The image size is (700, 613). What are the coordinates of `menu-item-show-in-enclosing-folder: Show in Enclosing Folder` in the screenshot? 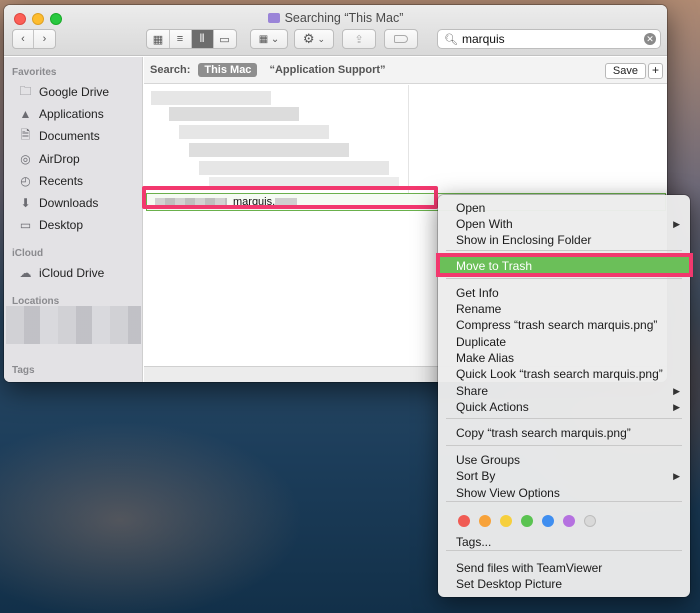 It's located at (564, 240).